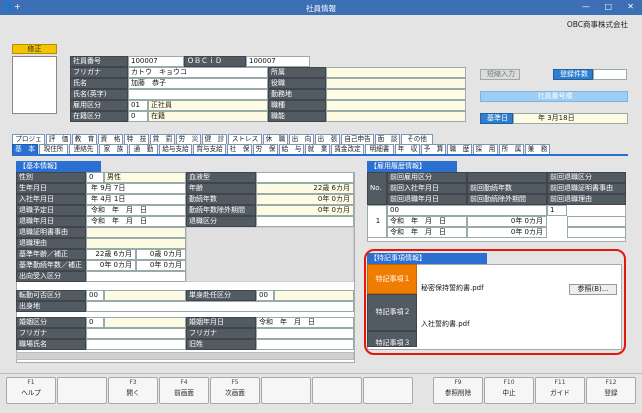 The height and width of the screenshot is (413, 642). What do you see at coordinates (82, 390) in the screenshot?
I see `fkey-2-button` at bounding box center [82, 390].